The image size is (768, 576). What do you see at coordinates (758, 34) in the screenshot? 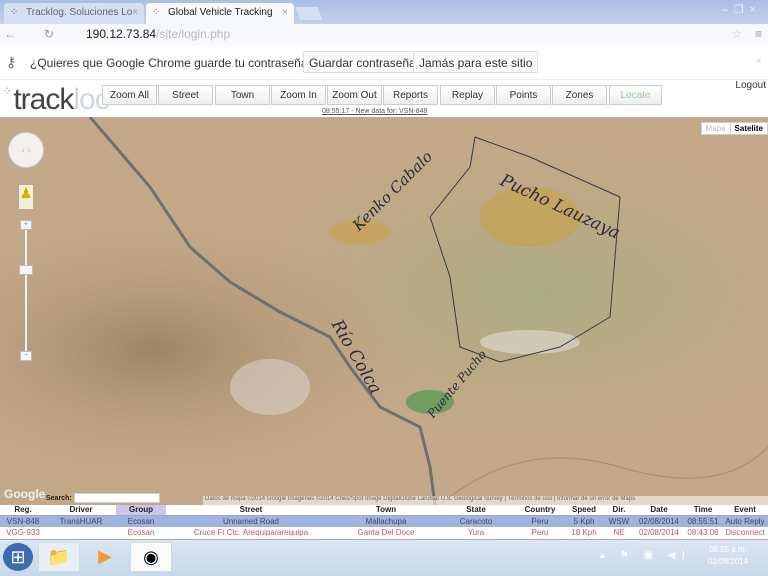
I see `menu-icon: ≡` at bounding box center [758, 34].